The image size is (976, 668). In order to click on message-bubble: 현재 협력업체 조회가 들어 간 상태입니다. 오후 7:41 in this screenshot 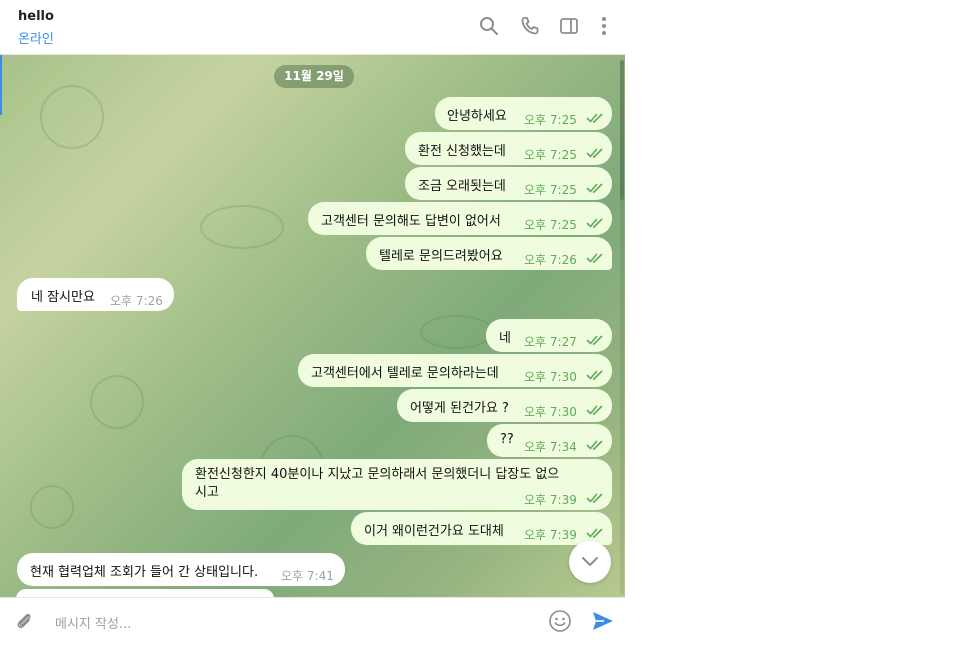, I will do `click(181, 569)`.